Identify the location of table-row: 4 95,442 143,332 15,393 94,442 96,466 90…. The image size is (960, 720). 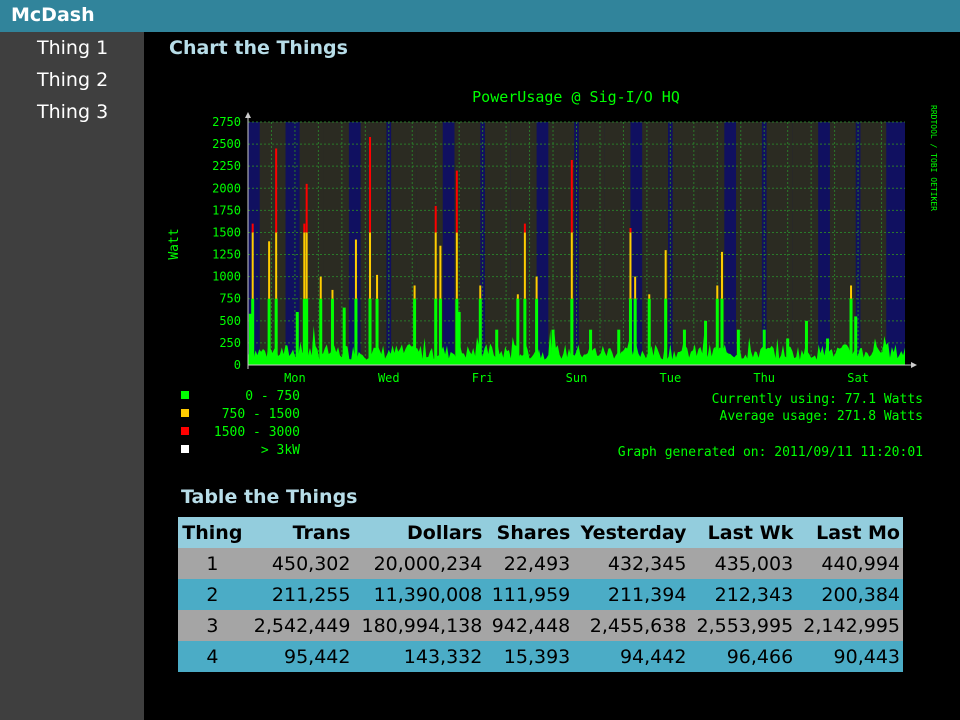
(540, 656).